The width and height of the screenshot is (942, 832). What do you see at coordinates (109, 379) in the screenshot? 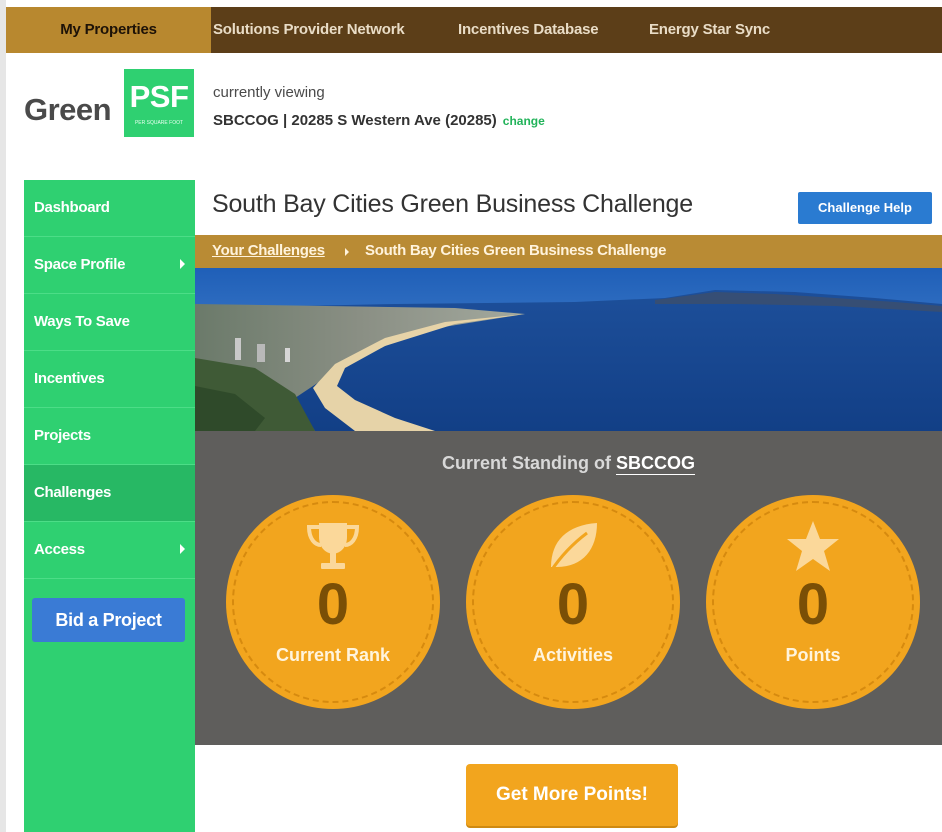
I see `sidebar-item-incentives: Incentives` at bounding box center [109, 379].